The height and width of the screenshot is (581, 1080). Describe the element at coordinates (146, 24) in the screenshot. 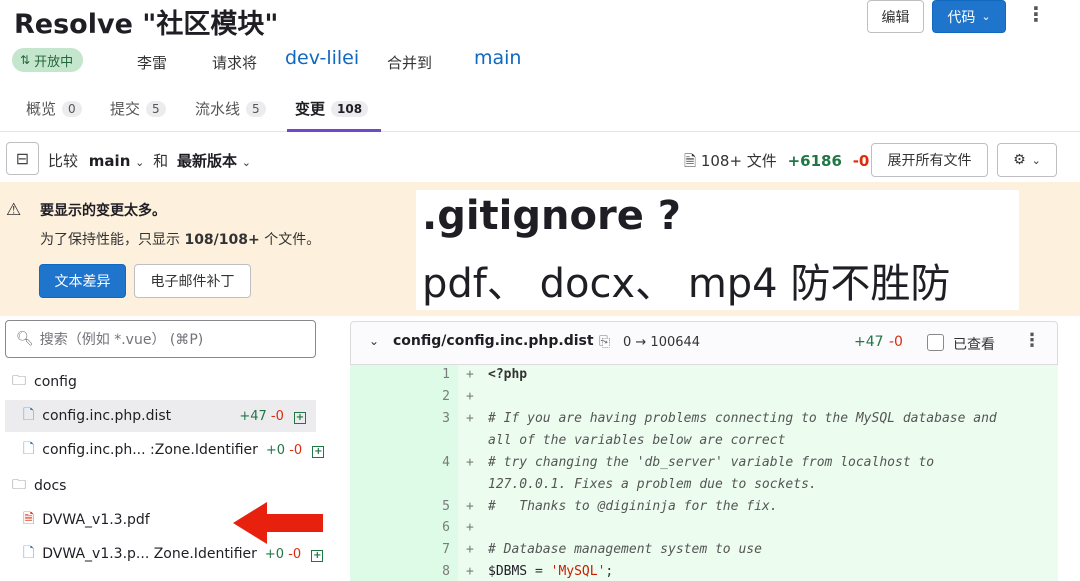

I see `page-title: Resolve "社区模块"` at that location.